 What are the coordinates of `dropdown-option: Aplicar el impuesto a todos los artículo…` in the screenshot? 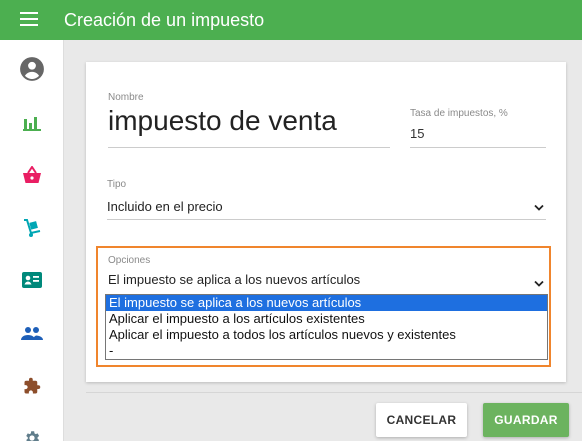 It's located at (326, 335).